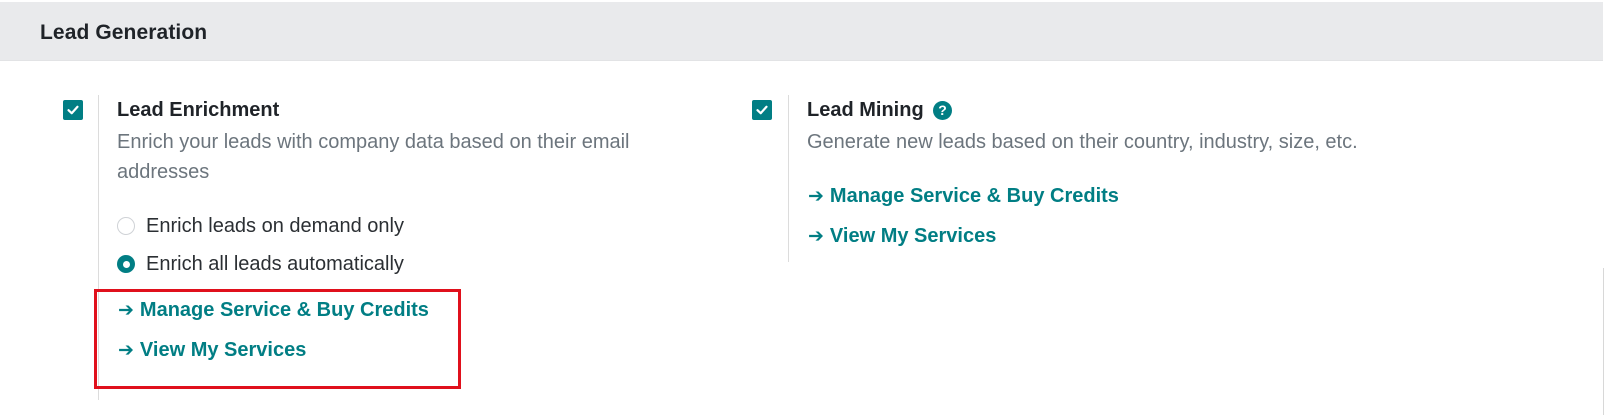 The image size is (1609, 415). What do you see at coordinates (124, 32) in the screenshot?
I see `section-title: Lead Generation` at bounding box center [124, 32].